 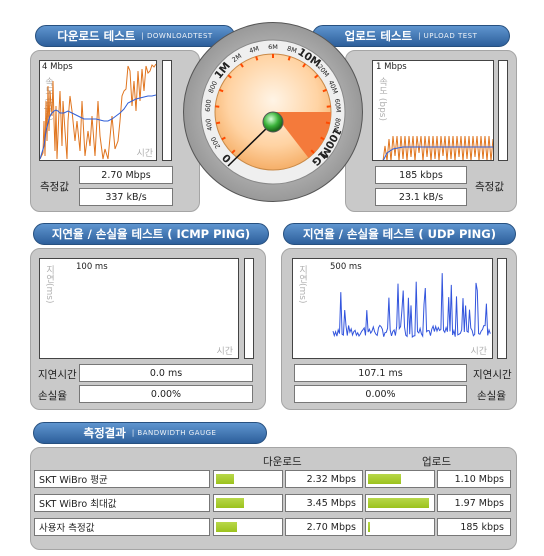 I want to click on udp-loss-value: 0.00%, so click(x=380, y=394).